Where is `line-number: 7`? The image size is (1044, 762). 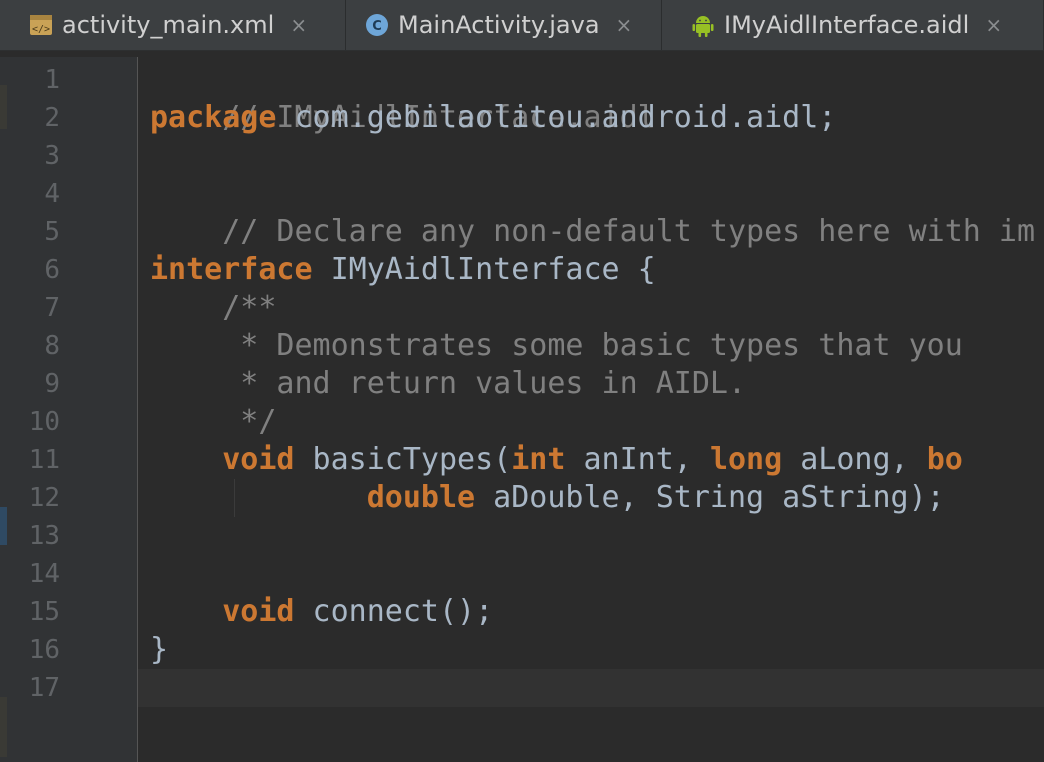
line-number: 7 is located at coordinates (52, 308).